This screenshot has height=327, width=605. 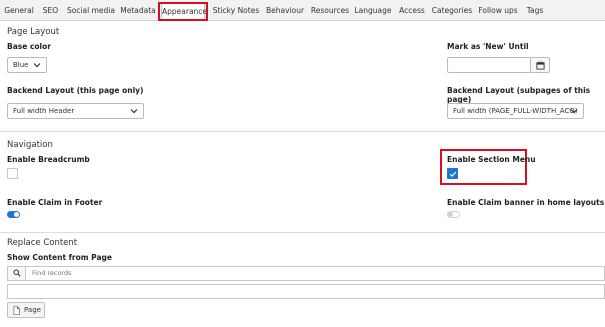 What do you see at coordinates (236, 11) in the screenshot?
I see `tab-sticky-notes: Sticky Notes` at bounding box center [236, 11].